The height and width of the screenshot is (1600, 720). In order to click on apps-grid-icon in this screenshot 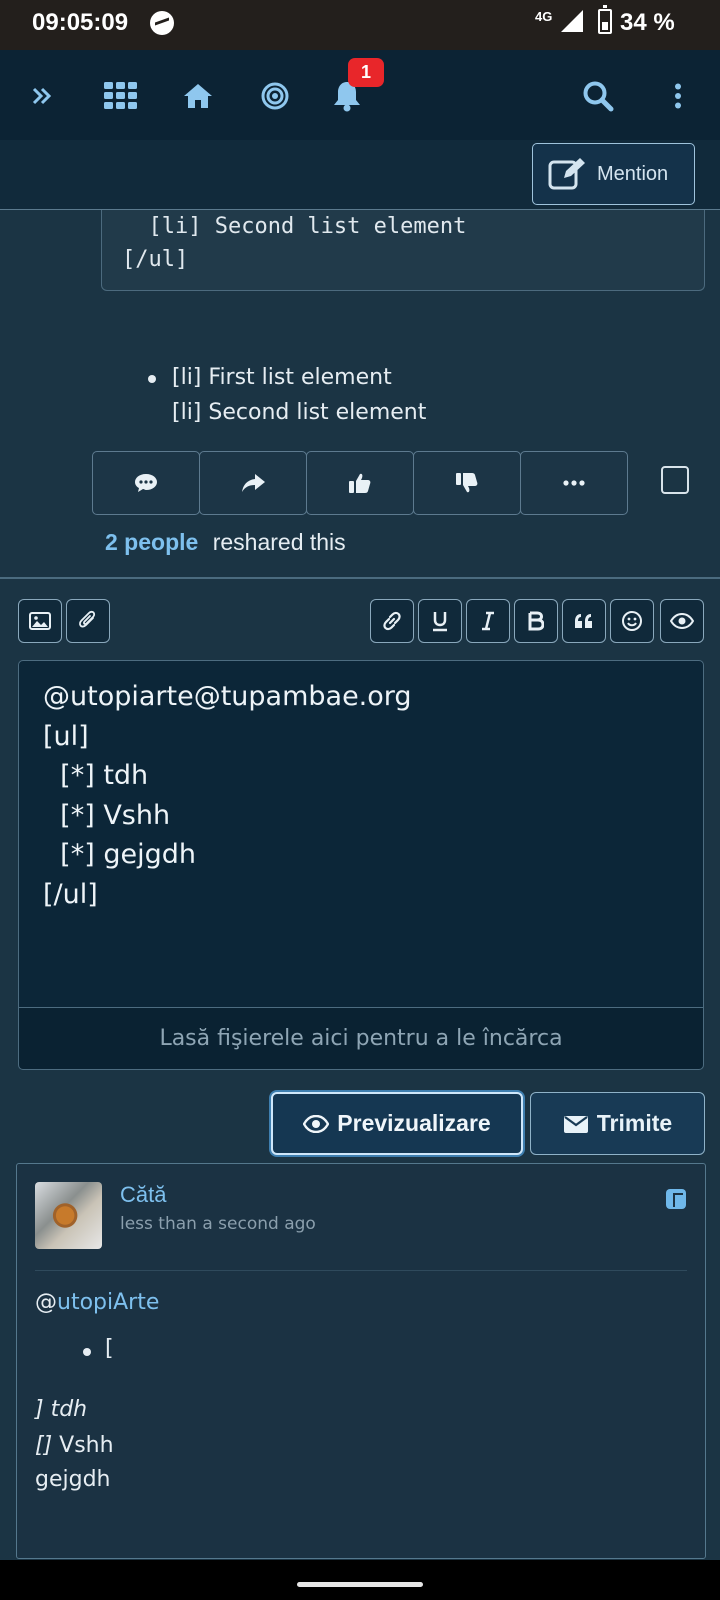, I will do `click(121, 96)`.